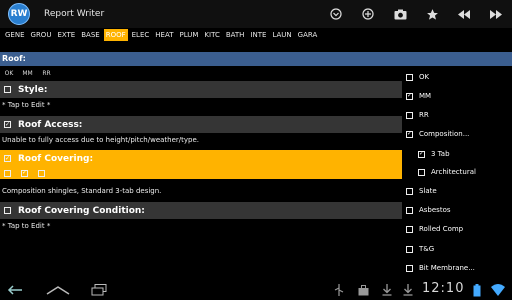  I want to click on tab-plum: PLUM, so click(188, 35).